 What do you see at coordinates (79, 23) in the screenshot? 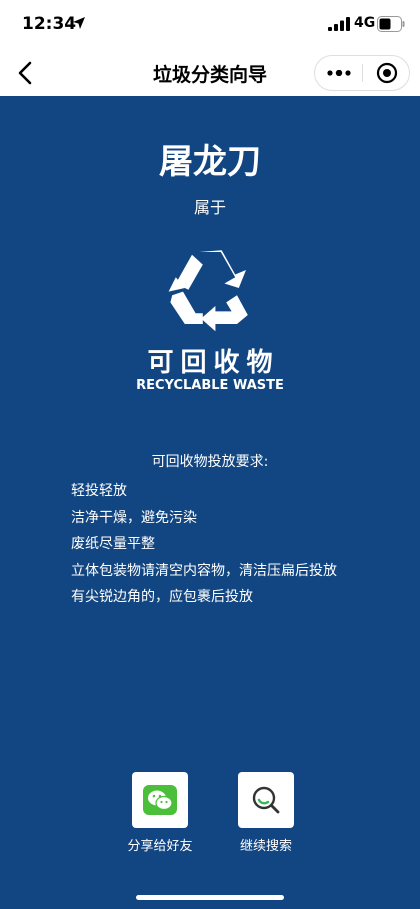
I see `location-arrow-icon` at bounding box center [79, 23].